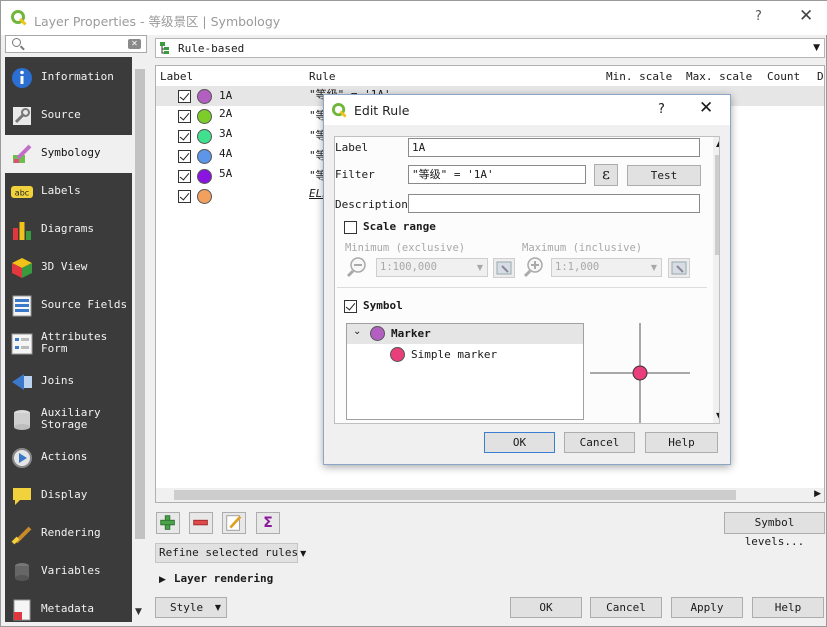  Describe the element at coordinates (522, 287) in the screenshot. I see `section-divider` at that location.